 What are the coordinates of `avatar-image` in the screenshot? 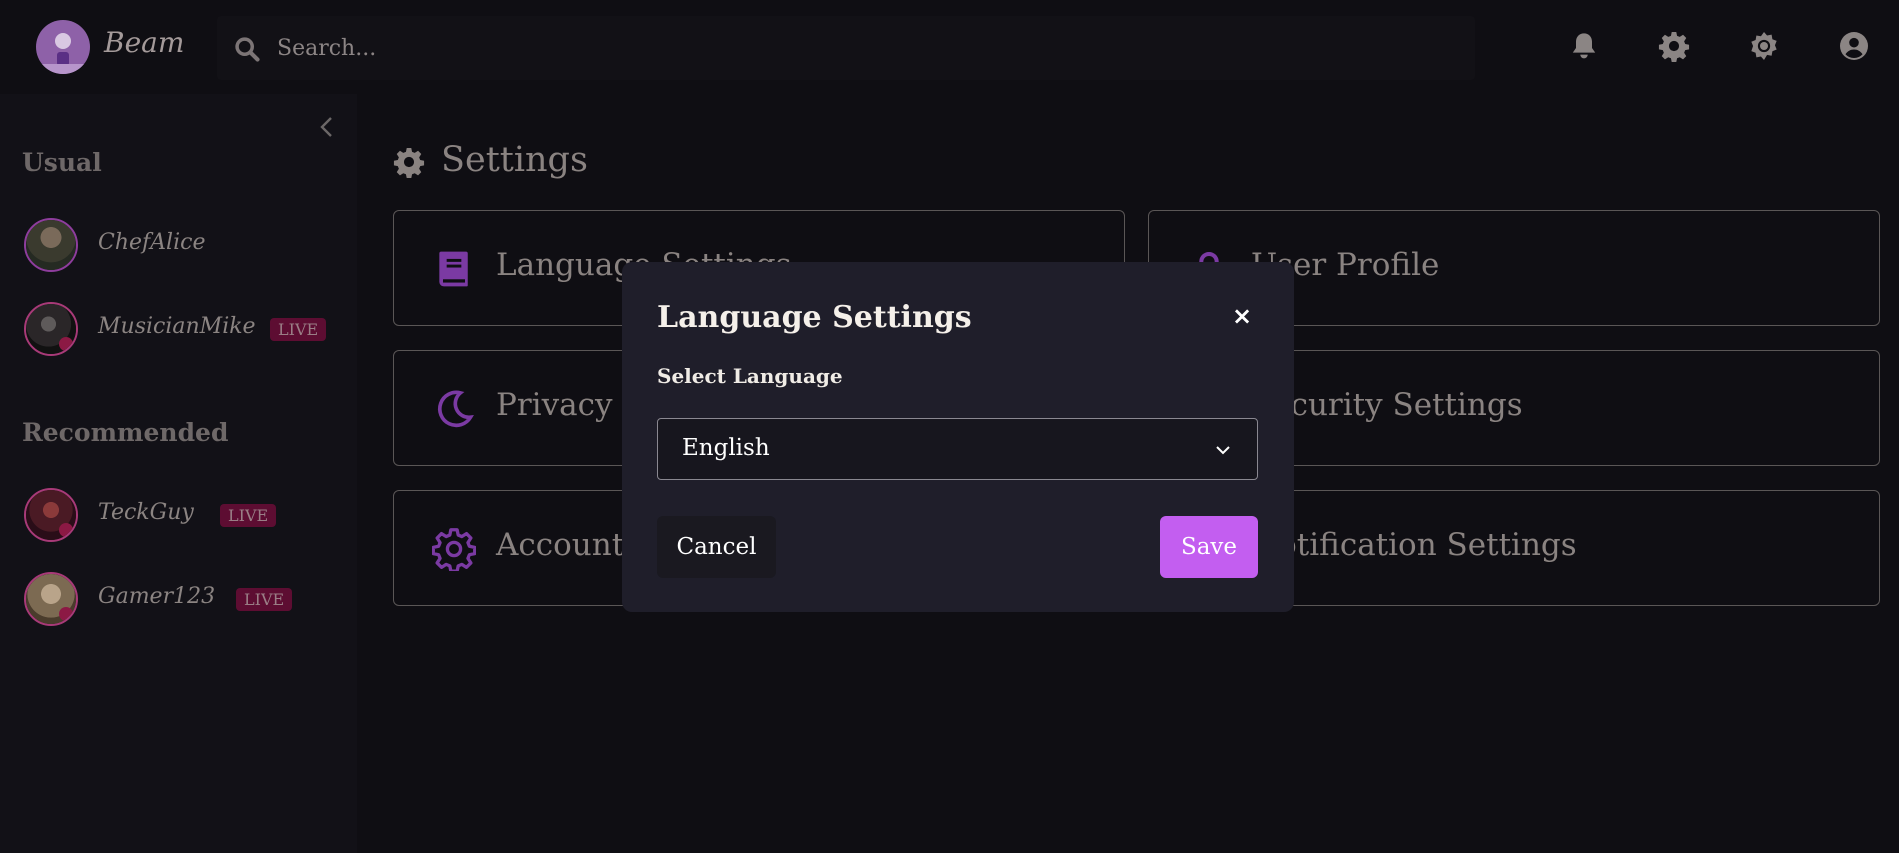 It's located at (51, 245).